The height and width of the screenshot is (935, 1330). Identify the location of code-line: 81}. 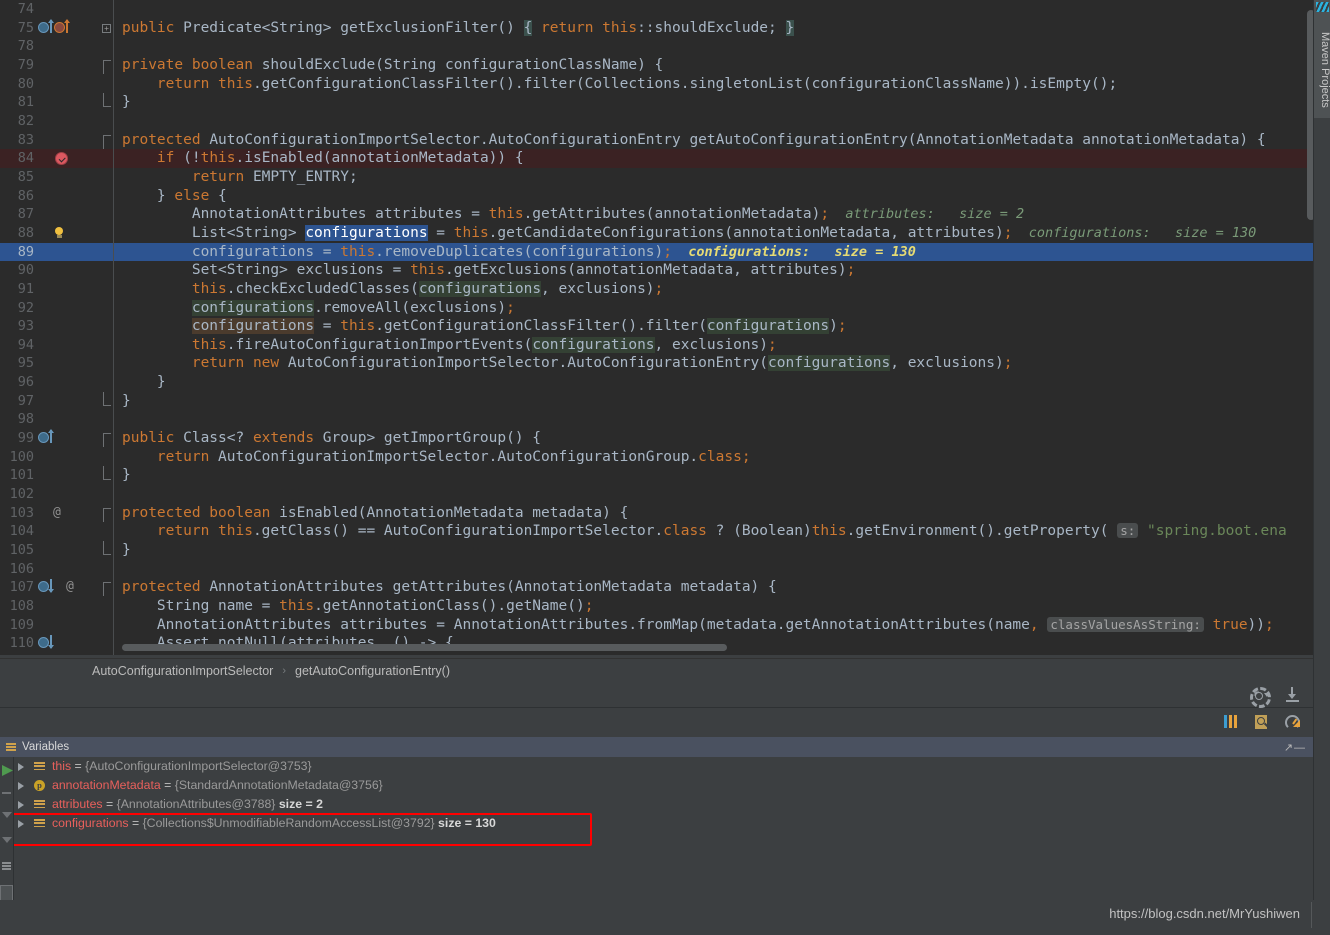
(656, 102).